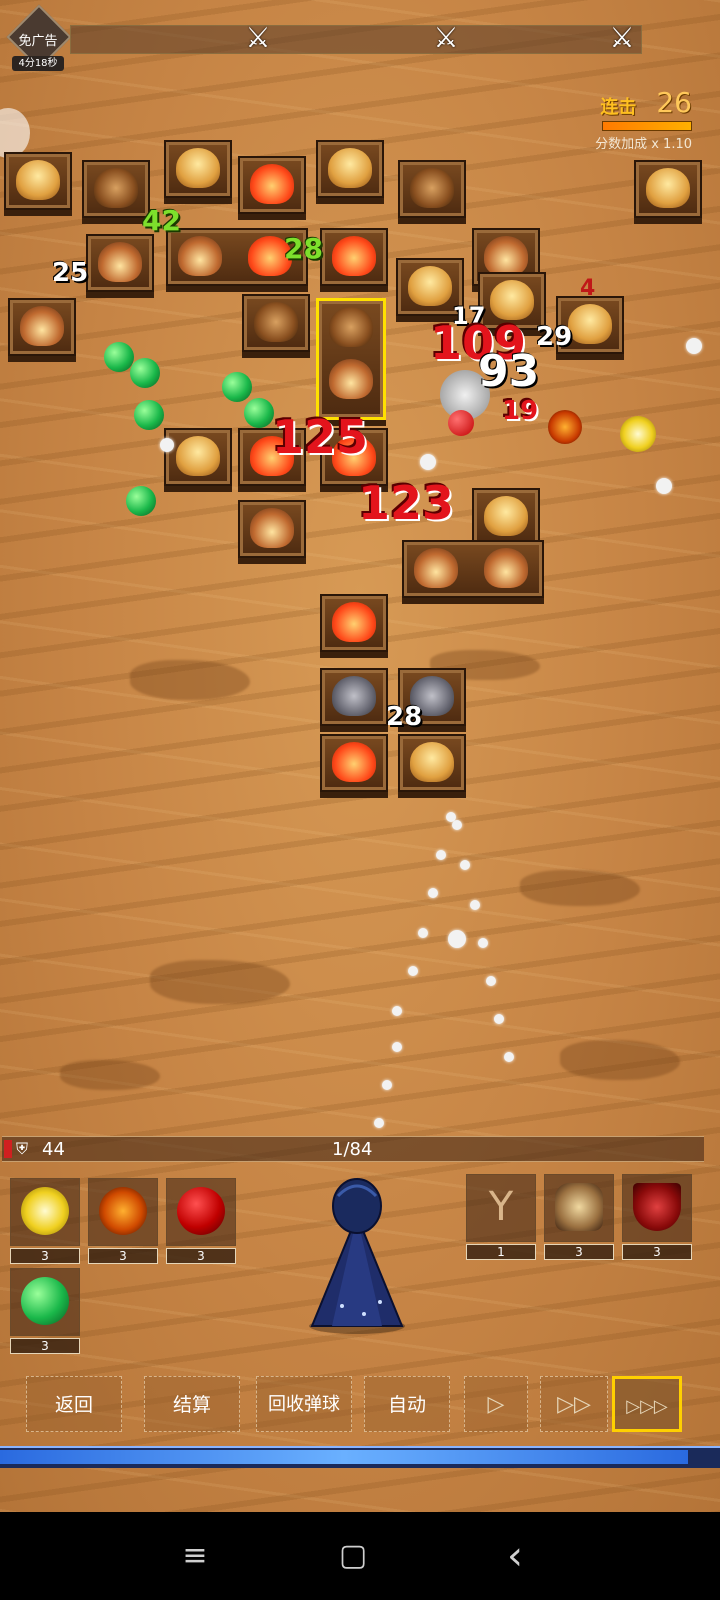  What do you see at coordinates (643, 144) in the screenshot?
I see `score-multiplier: 分数加成 x 1.10` at bounding box center [643, 144].